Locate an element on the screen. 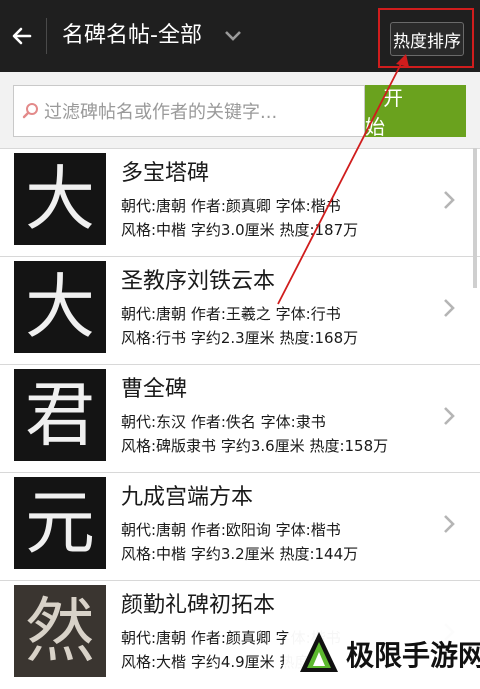 The width and height of the screenshot is (480, 689). item-title: 九成宫端方本 is located at coordinates (187, 497).